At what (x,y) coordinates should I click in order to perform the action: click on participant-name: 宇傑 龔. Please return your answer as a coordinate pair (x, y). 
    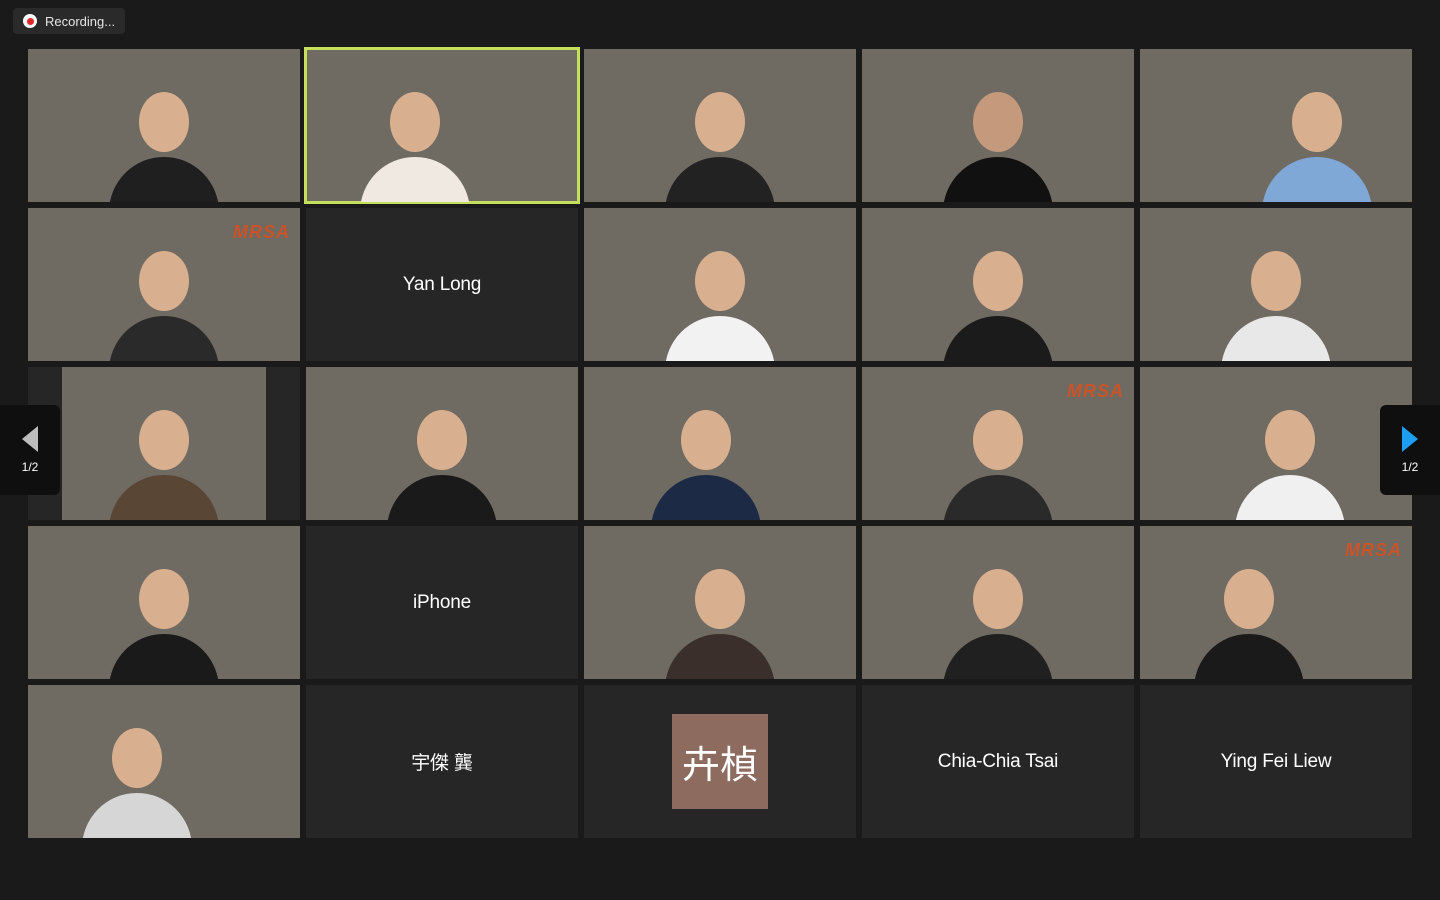
    Looking at the image, I should click on (442, 763).